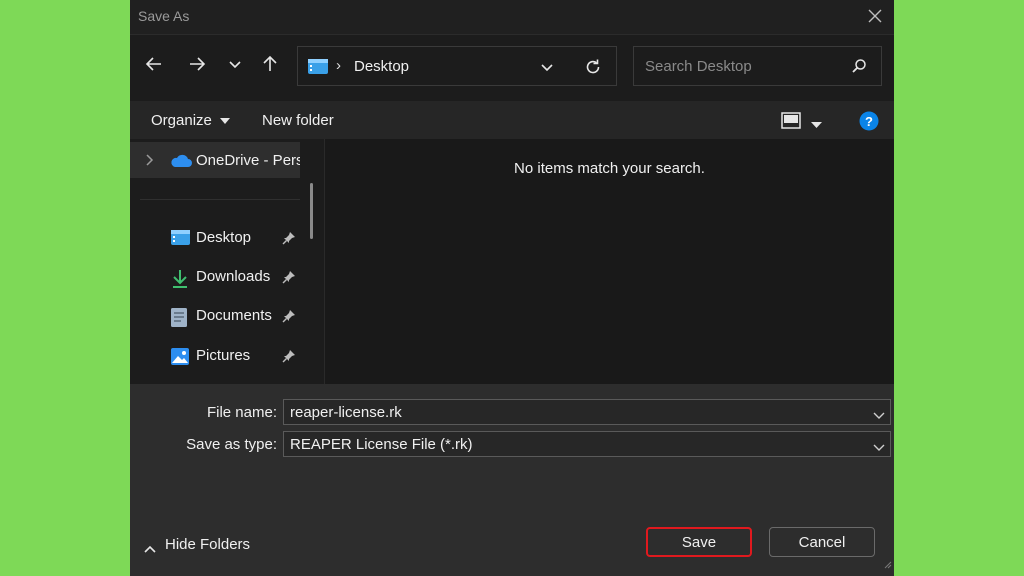 The image size is (1024, 576). What do you see at coordinates (822, 542) in the screenshot?
I see `cancel-button: Cancel` at bounding box center [822, 542].